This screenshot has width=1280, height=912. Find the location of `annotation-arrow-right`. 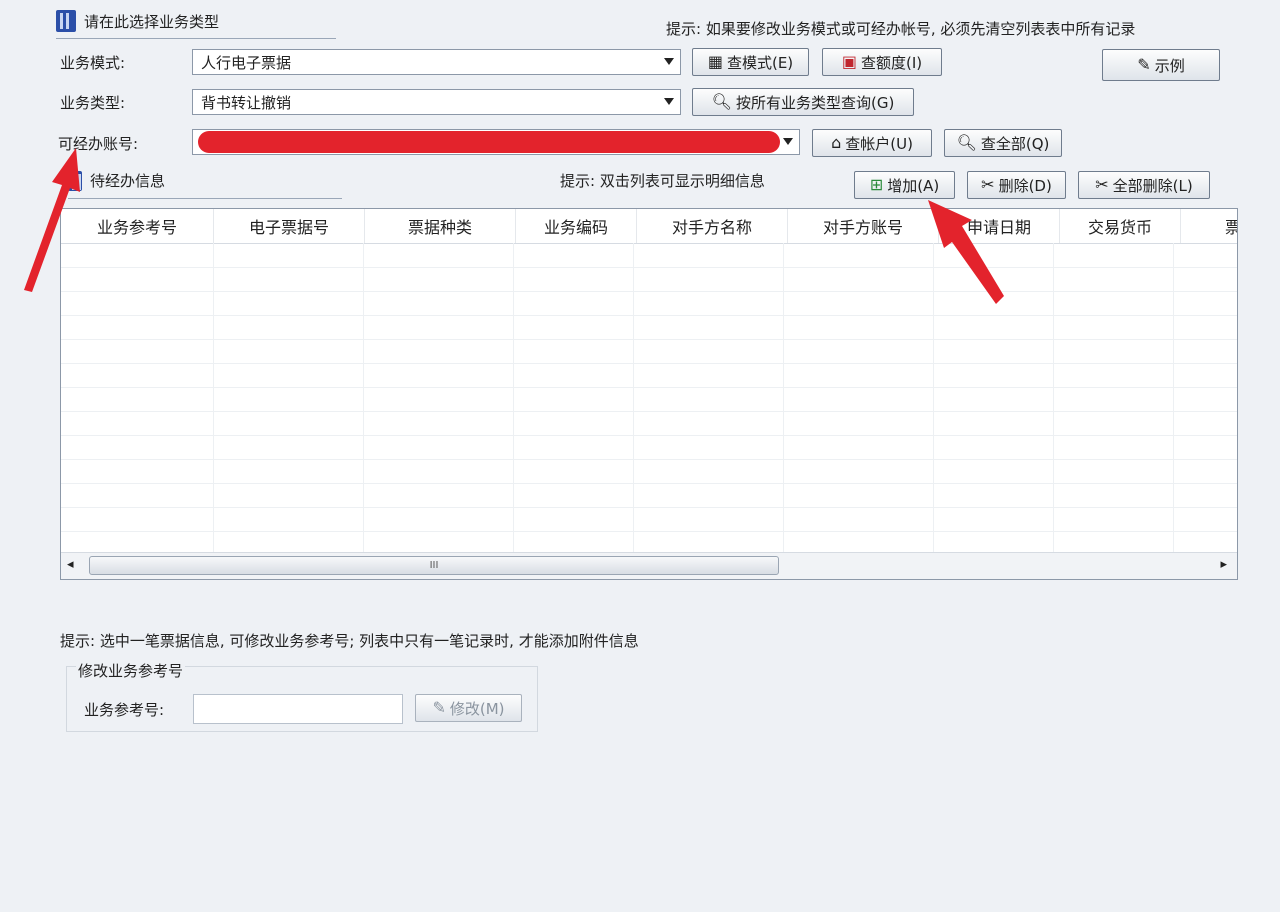

annotation-arrow-right is located at coordinates (966, 252).